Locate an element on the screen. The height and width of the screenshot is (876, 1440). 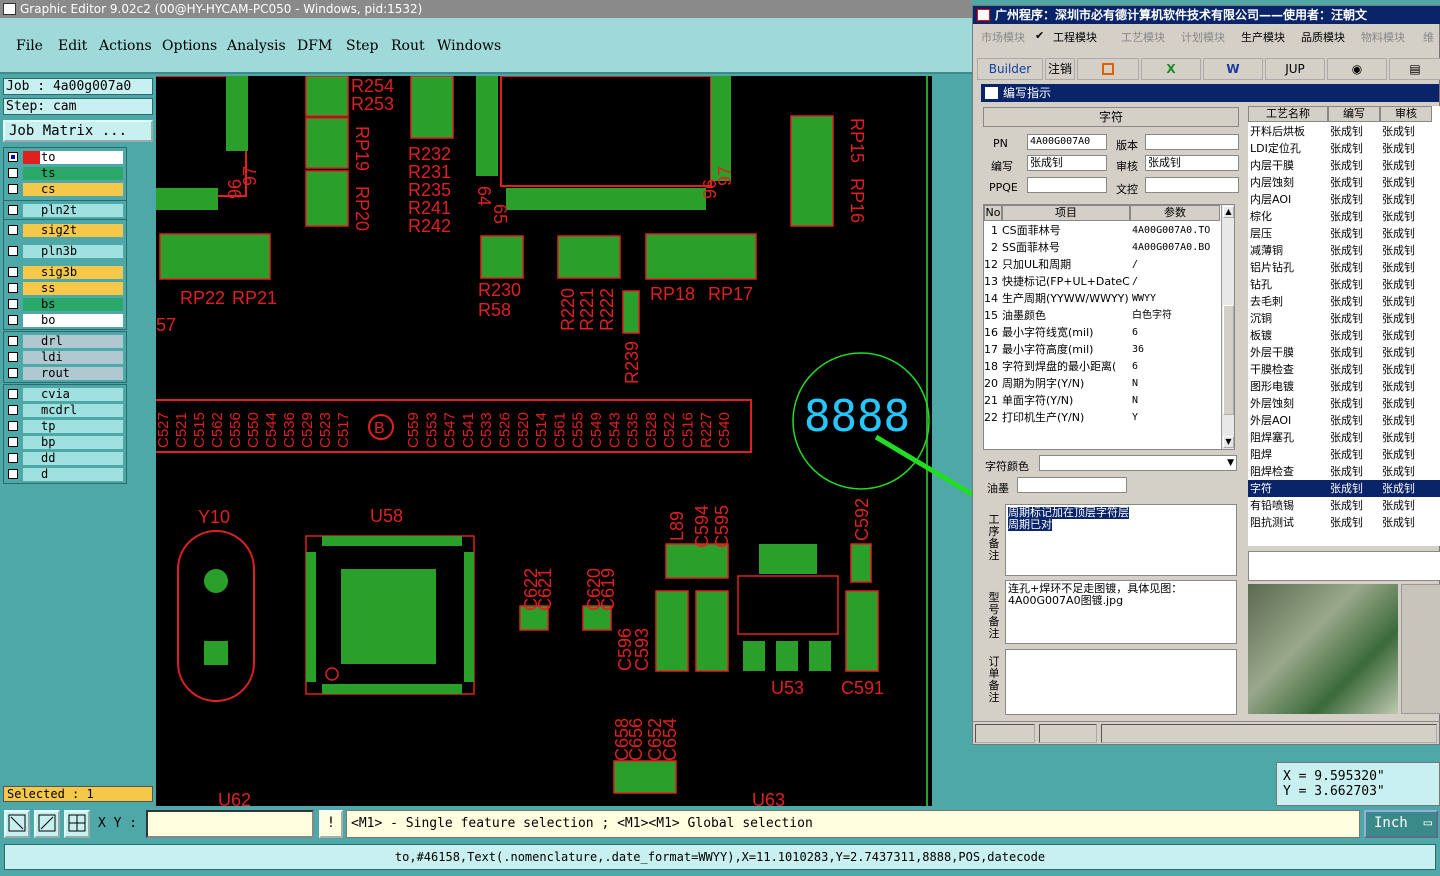
item-row: 13 快捷标记(FP+UL+DateCo / is located at coordinates (1102, 281).